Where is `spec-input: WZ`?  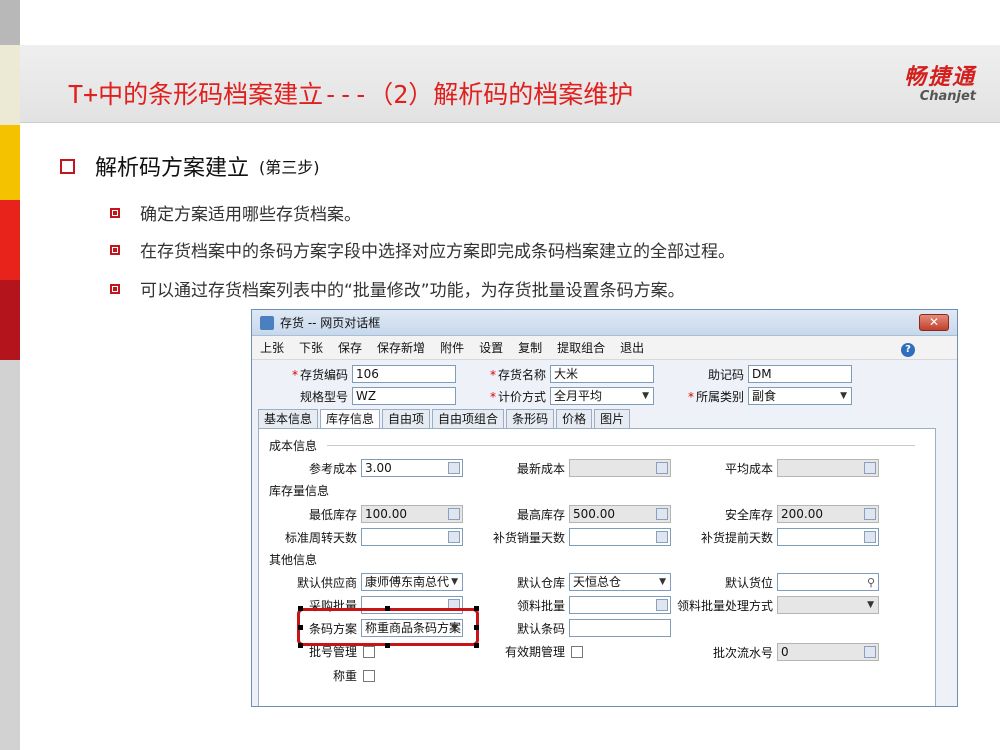 spec-input: WZ is located at coordinates (404, 396).